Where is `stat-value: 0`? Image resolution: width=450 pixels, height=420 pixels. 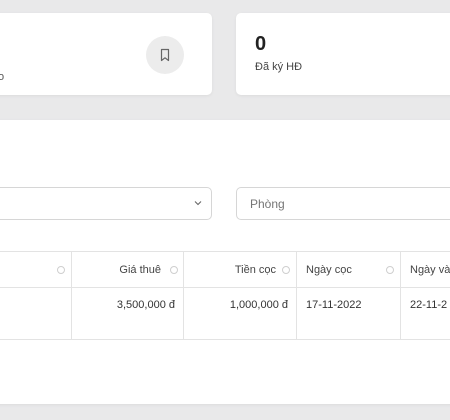
stat-value: 0 is located at coordinates (261, 44).